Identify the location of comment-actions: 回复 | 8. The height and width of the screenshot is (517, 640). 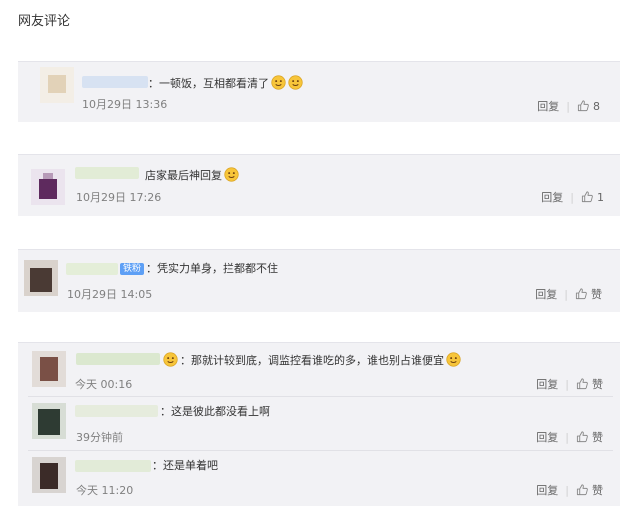
(568, 106).